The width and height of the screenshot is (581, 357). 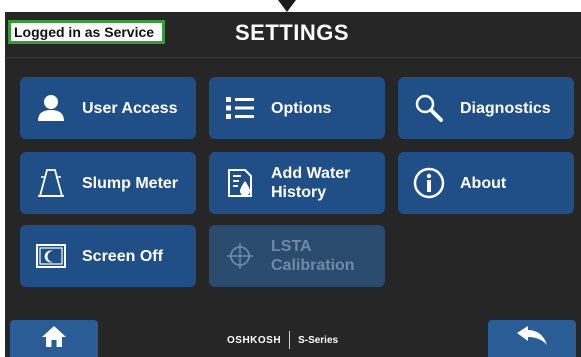 I want to click on magnifier-icon, so click(x=429, y=108).